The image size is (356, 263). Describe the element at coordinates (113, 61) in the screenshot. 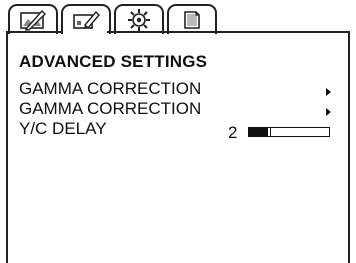

I see `menu-title: ADVANCED SETTINGS` at that location.